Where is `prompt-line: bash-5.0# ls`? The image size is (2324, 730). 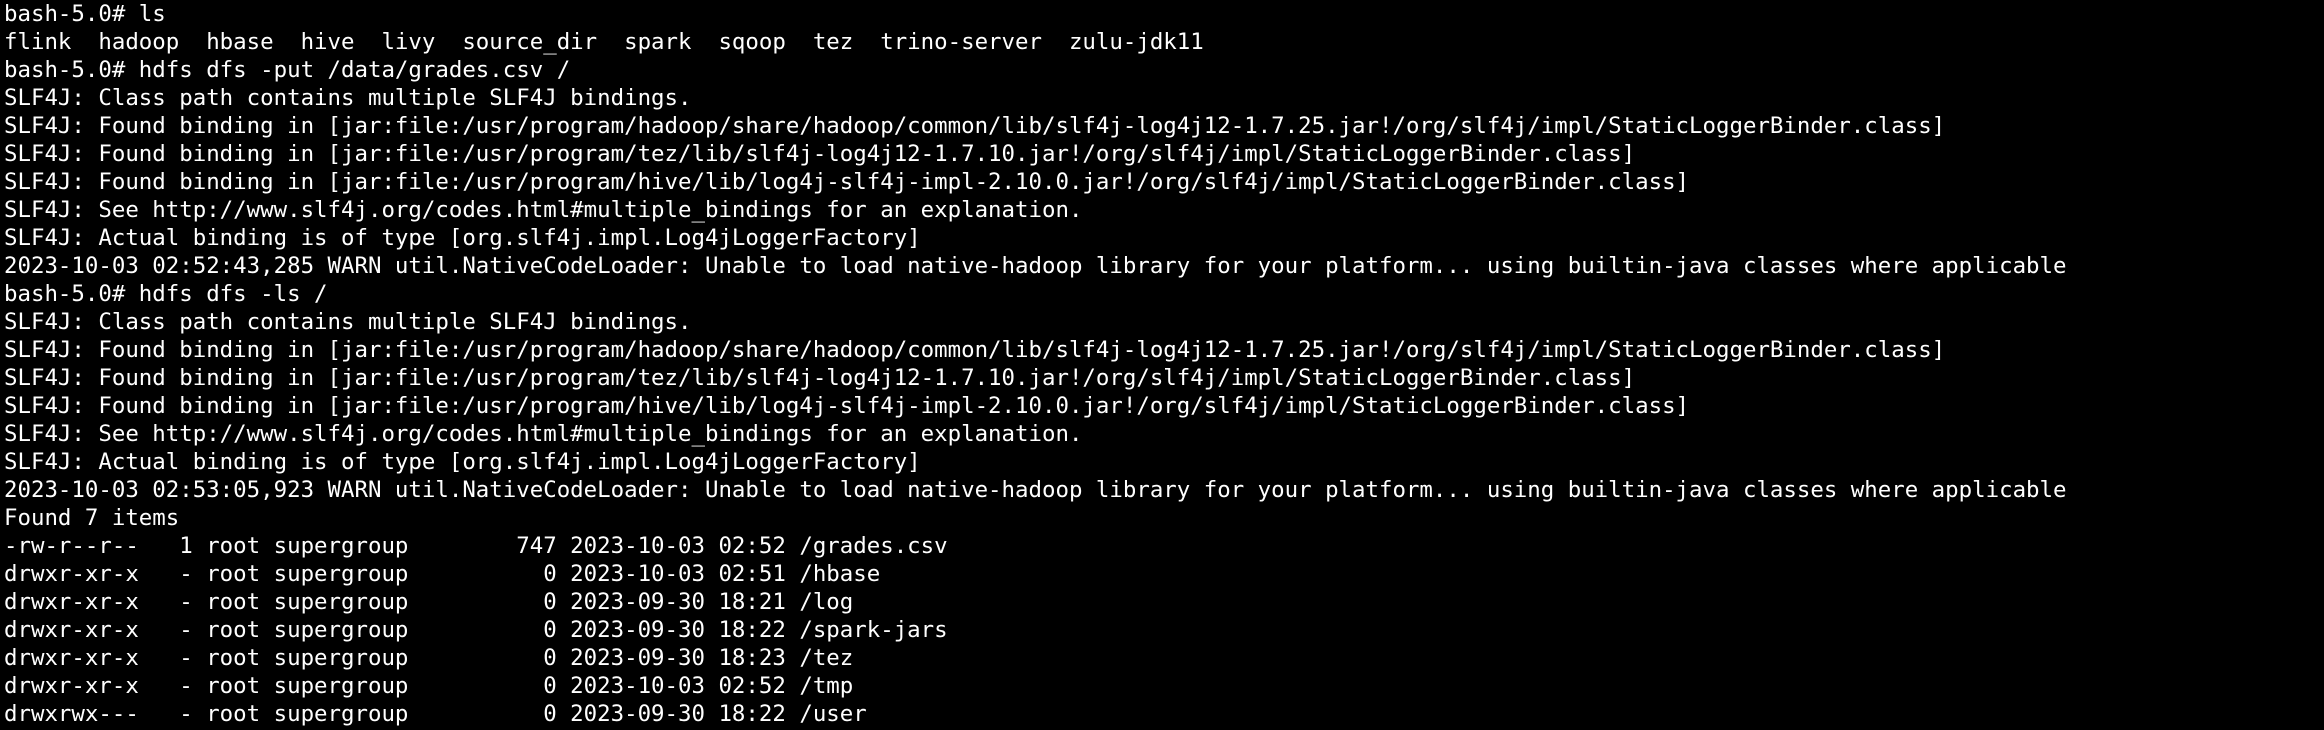
prompt-line: bash-5.0# ls is located at coordinates (85, 14).